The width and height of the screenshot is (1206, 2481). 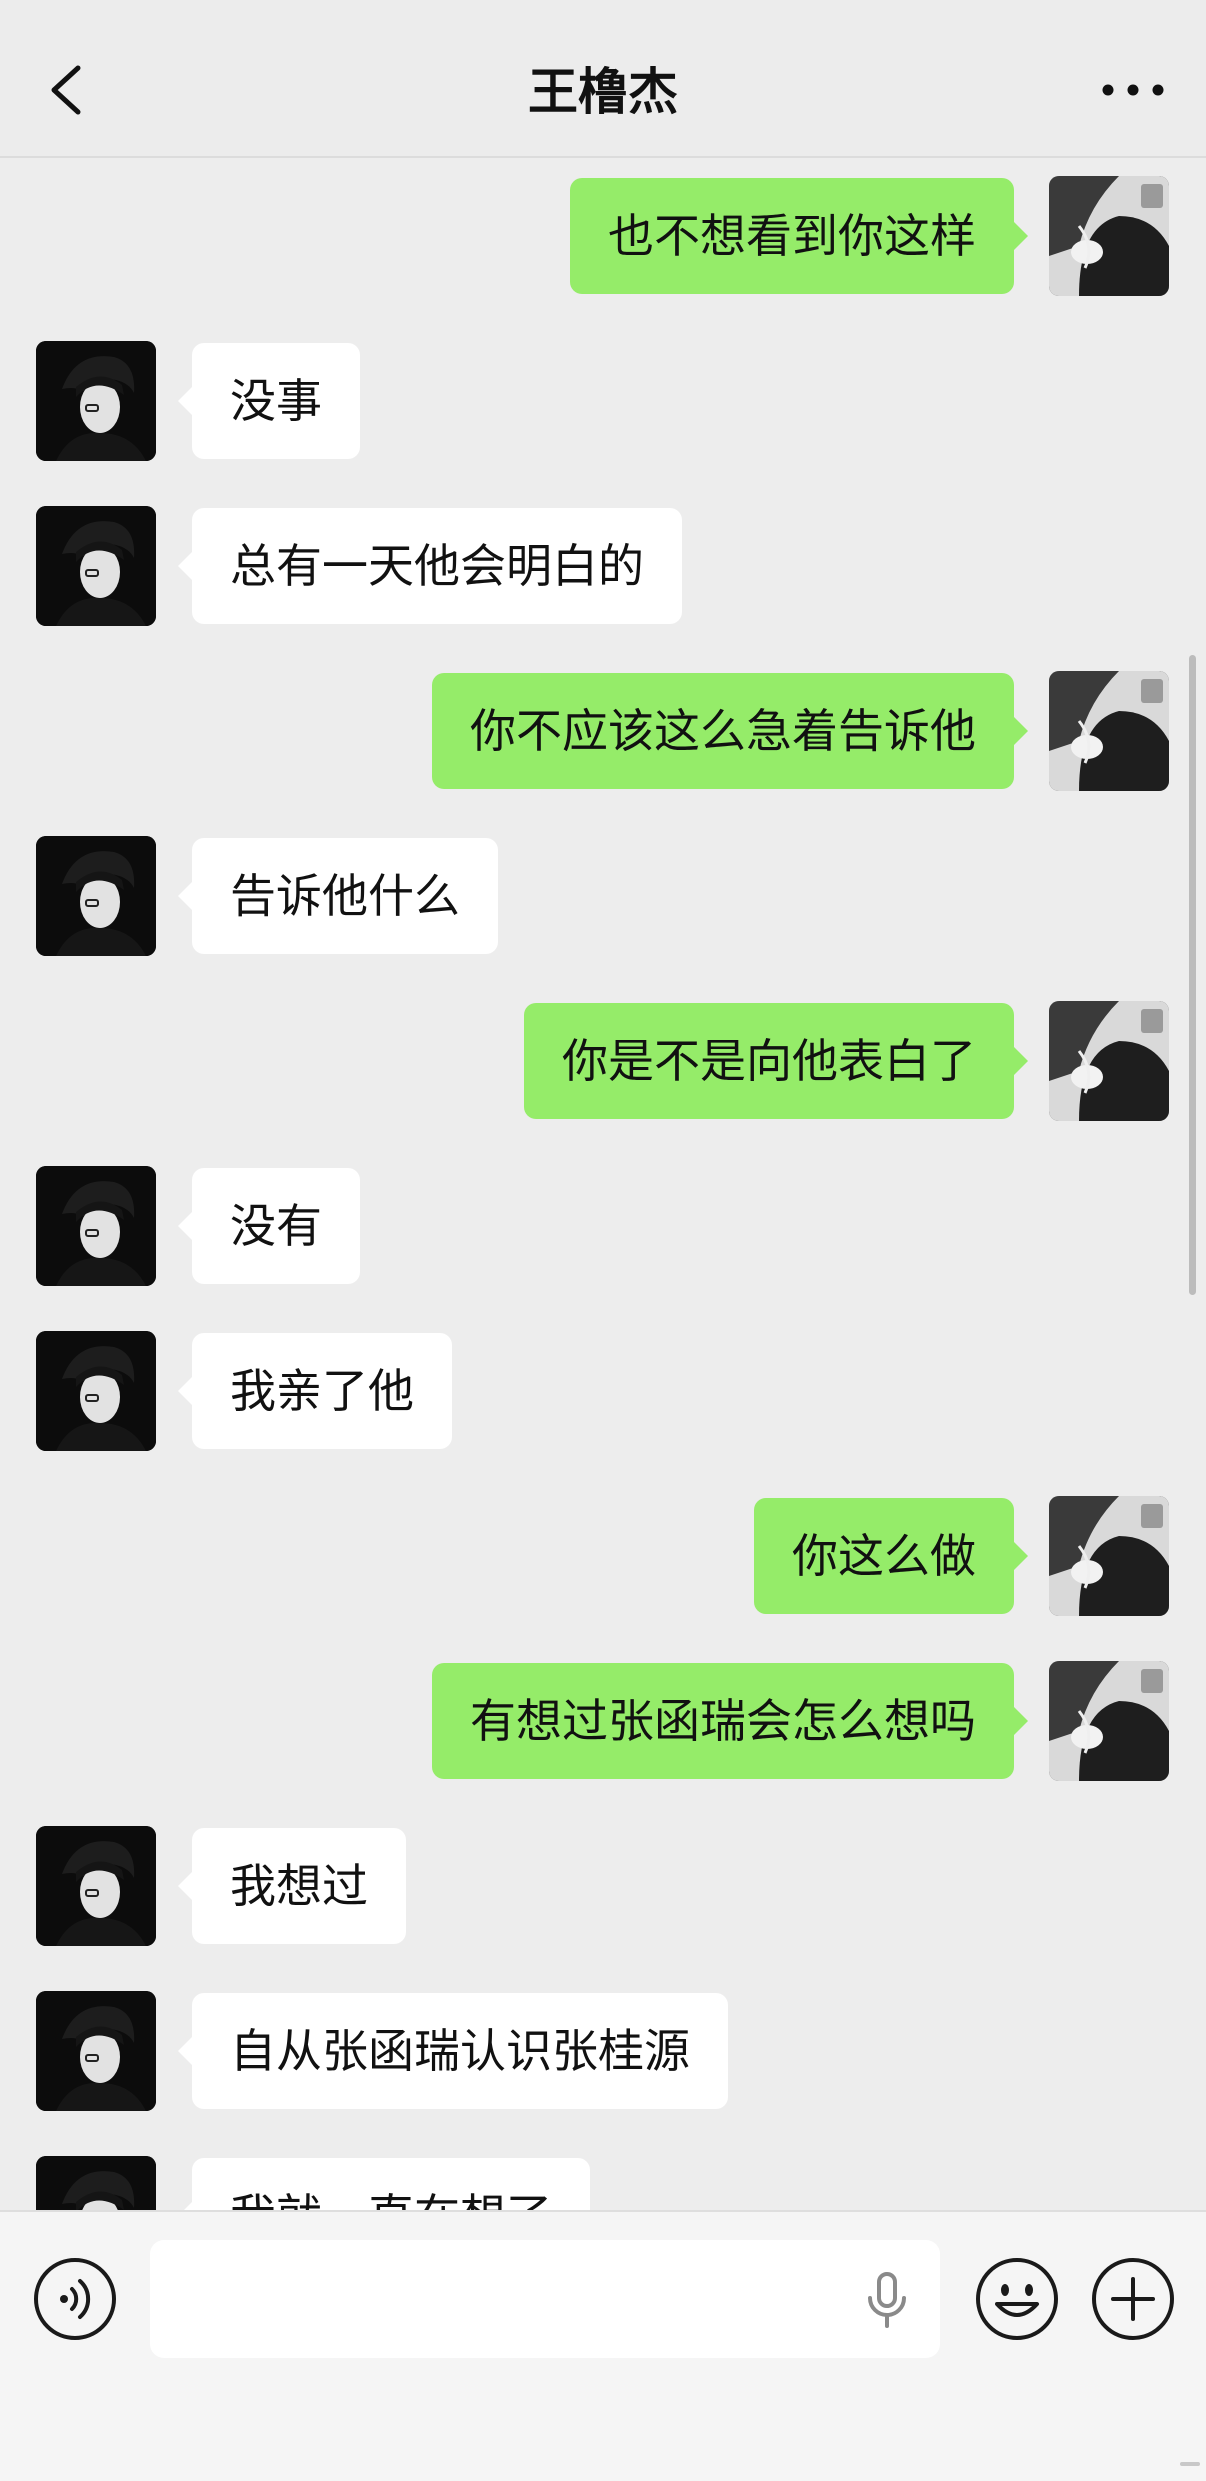 I want to click on friend-message-bubble: 没有, so click(x=269, y=1226).